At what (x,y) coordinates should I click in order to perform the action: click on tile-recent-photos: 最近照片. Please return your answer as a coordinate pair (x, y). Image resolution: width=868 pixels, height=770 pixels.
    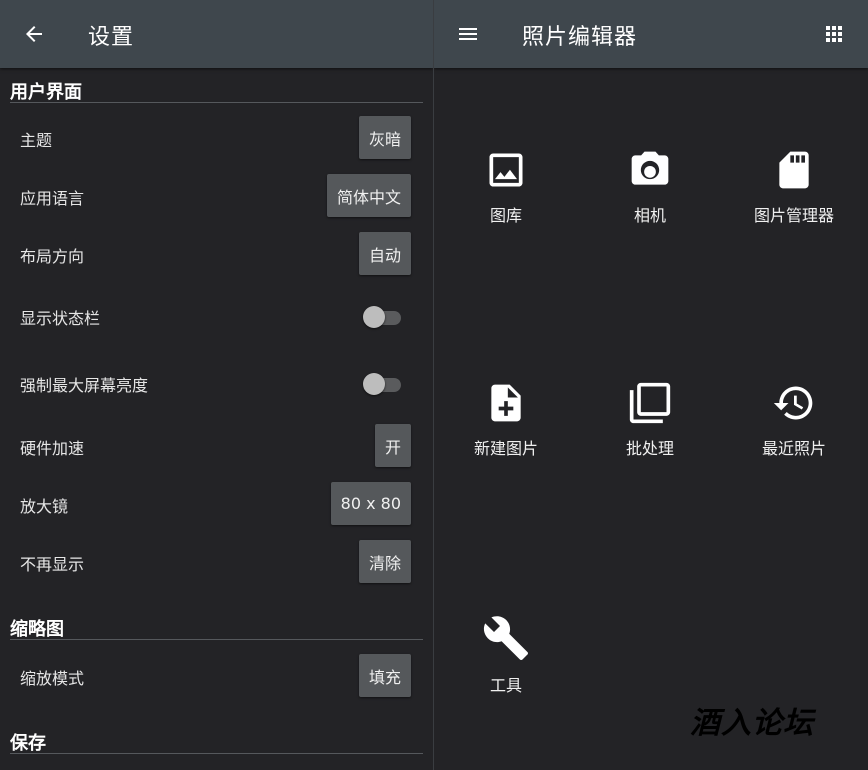
    Looking at the image, I should click on (794, 420).